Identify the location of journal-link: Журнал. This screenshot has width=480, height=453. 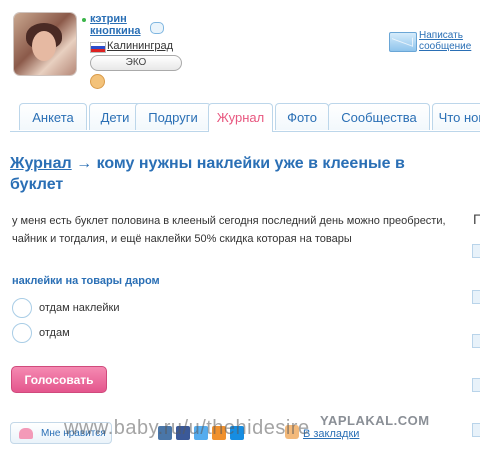
(41, 163).